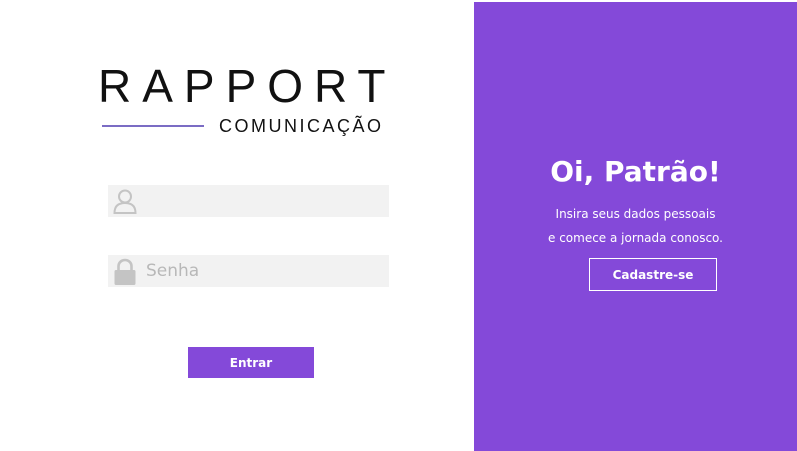 This screenshot has width=797, height=451. I want to click on signup-message-line-1: Insira seus dados pessoais, so click(635, 214).